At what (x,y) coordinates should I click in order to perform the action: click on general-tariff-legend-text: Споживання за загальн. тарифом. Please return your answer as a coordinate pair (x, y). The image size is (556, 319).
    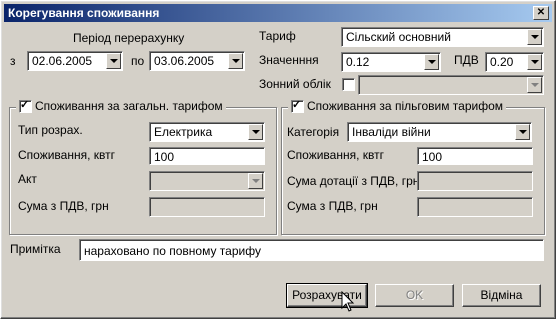
    Looking at the image, I should click on (129, 106).